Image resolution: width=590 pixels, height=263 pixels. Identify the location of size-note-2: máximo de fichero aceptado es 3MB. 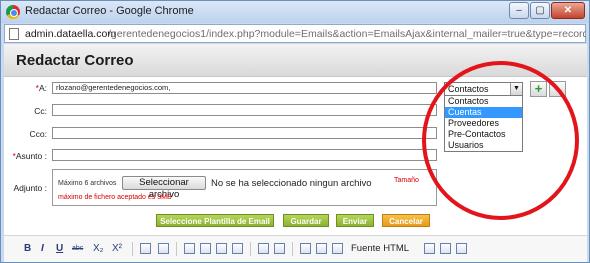
(115, 197).